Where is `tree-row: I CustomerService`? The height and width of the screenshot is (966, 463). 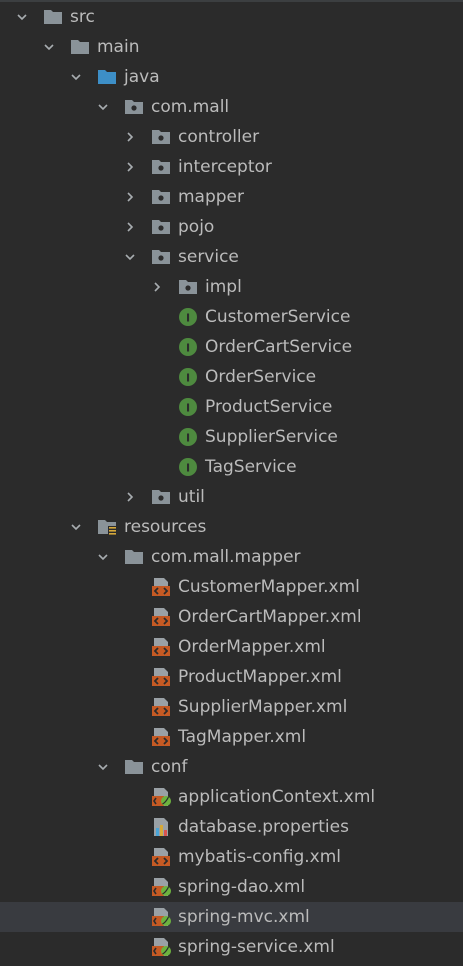 tree-row: I CustomerService is located at coordinates (231, 317).